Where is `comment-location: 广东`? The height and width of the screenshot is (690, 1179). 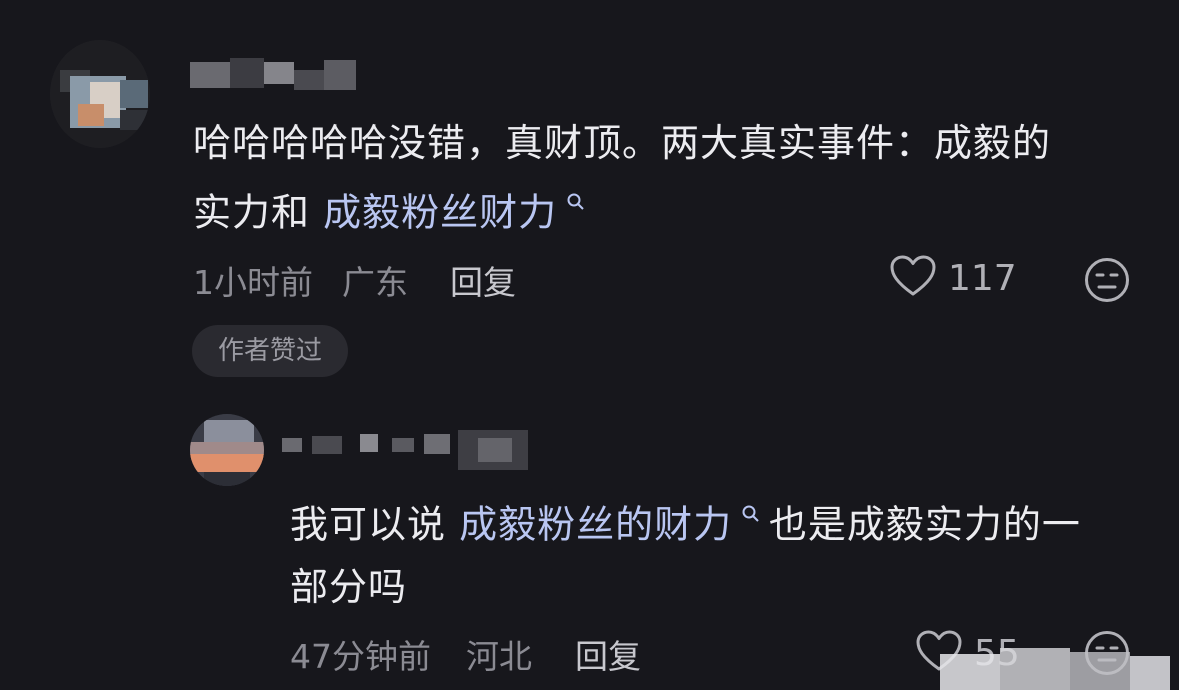
comment-location: 广东 is located at coordinates (375, 282).